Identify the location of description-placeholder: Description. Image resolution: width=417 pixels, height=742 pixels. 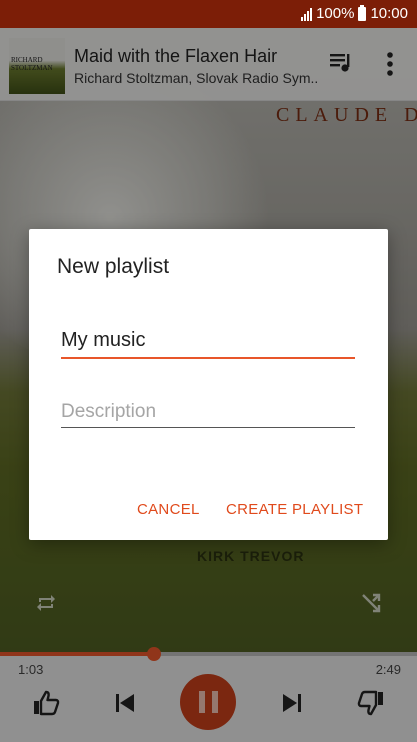
(108, 411).